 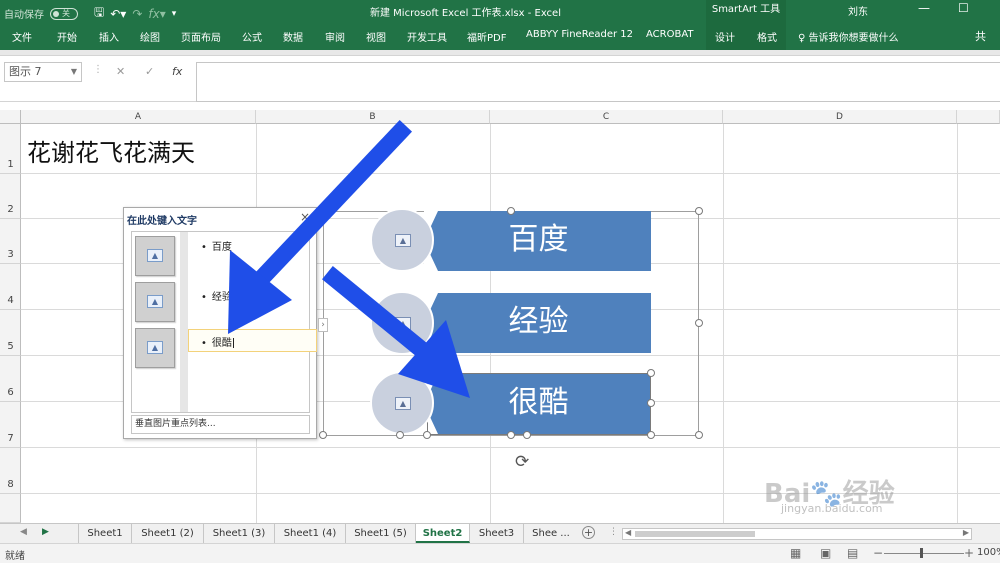 What do you see at coordinates (825, 553) in the screenshot?
I see `page-layout-view-icon: ▣` at bounding box center [825, 553].